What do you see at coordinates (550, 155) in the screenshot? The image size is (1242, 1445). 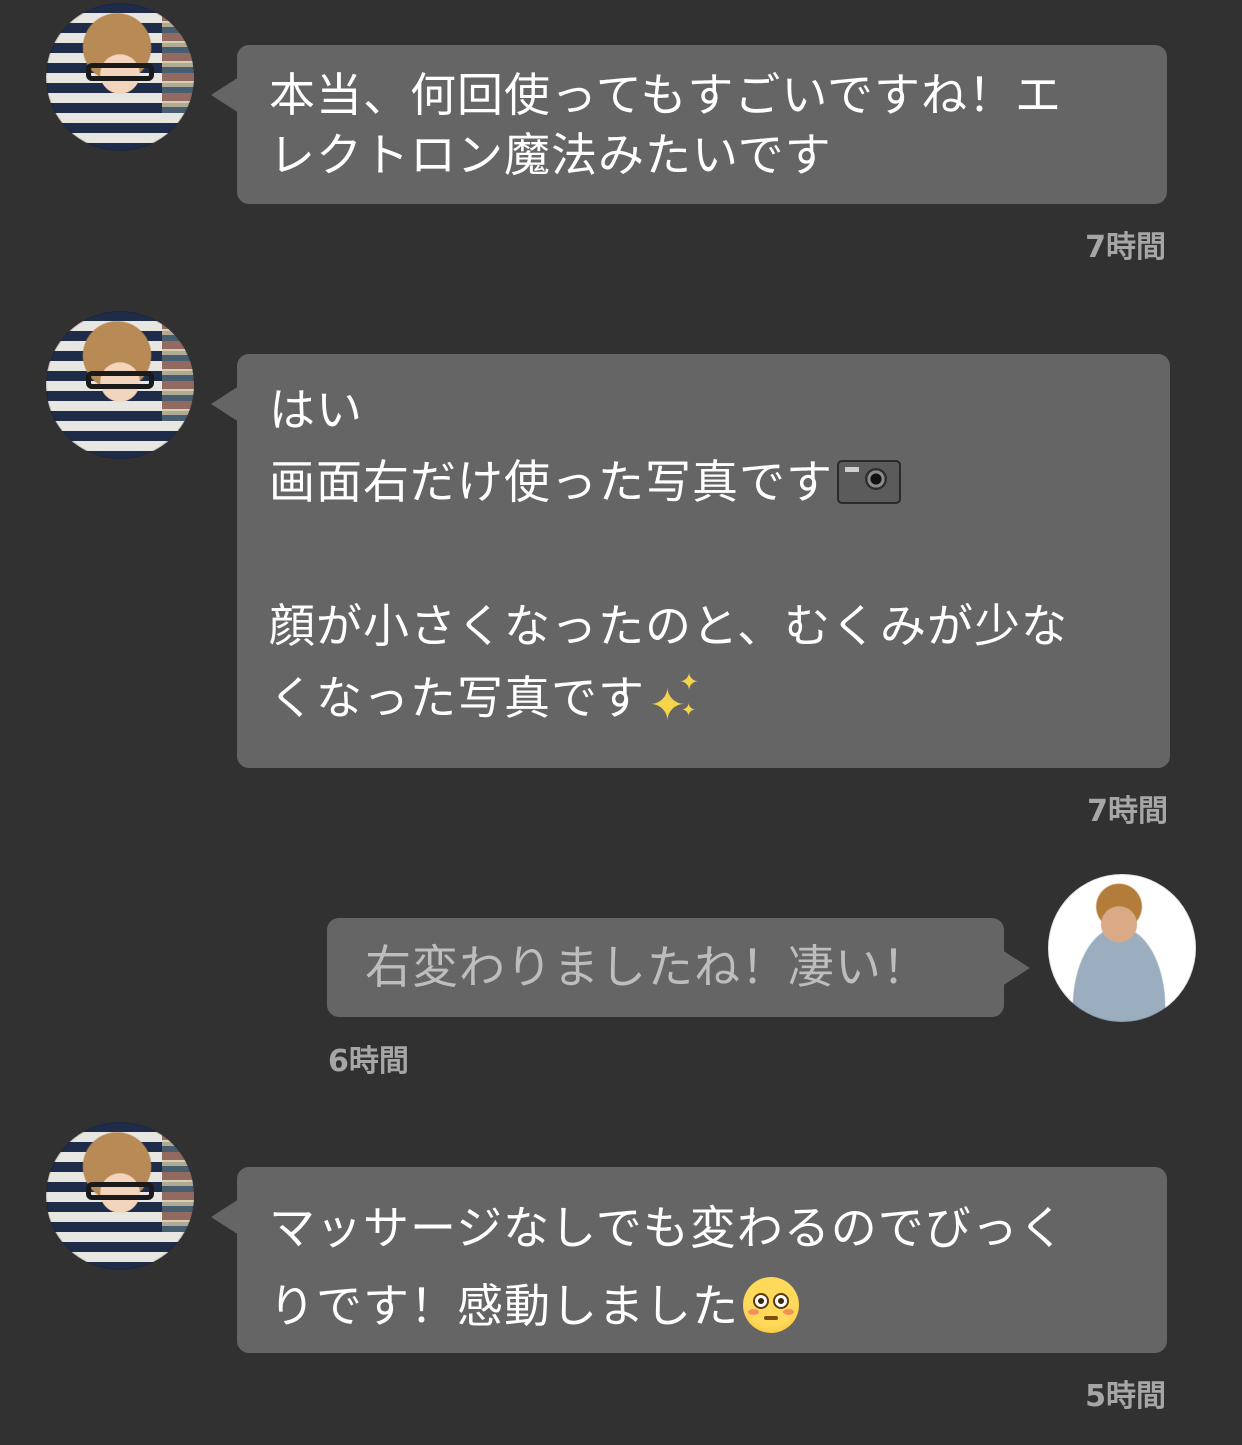 I see `message-text: レクトロン魔法みたいです` at bounding box center [550, 155].